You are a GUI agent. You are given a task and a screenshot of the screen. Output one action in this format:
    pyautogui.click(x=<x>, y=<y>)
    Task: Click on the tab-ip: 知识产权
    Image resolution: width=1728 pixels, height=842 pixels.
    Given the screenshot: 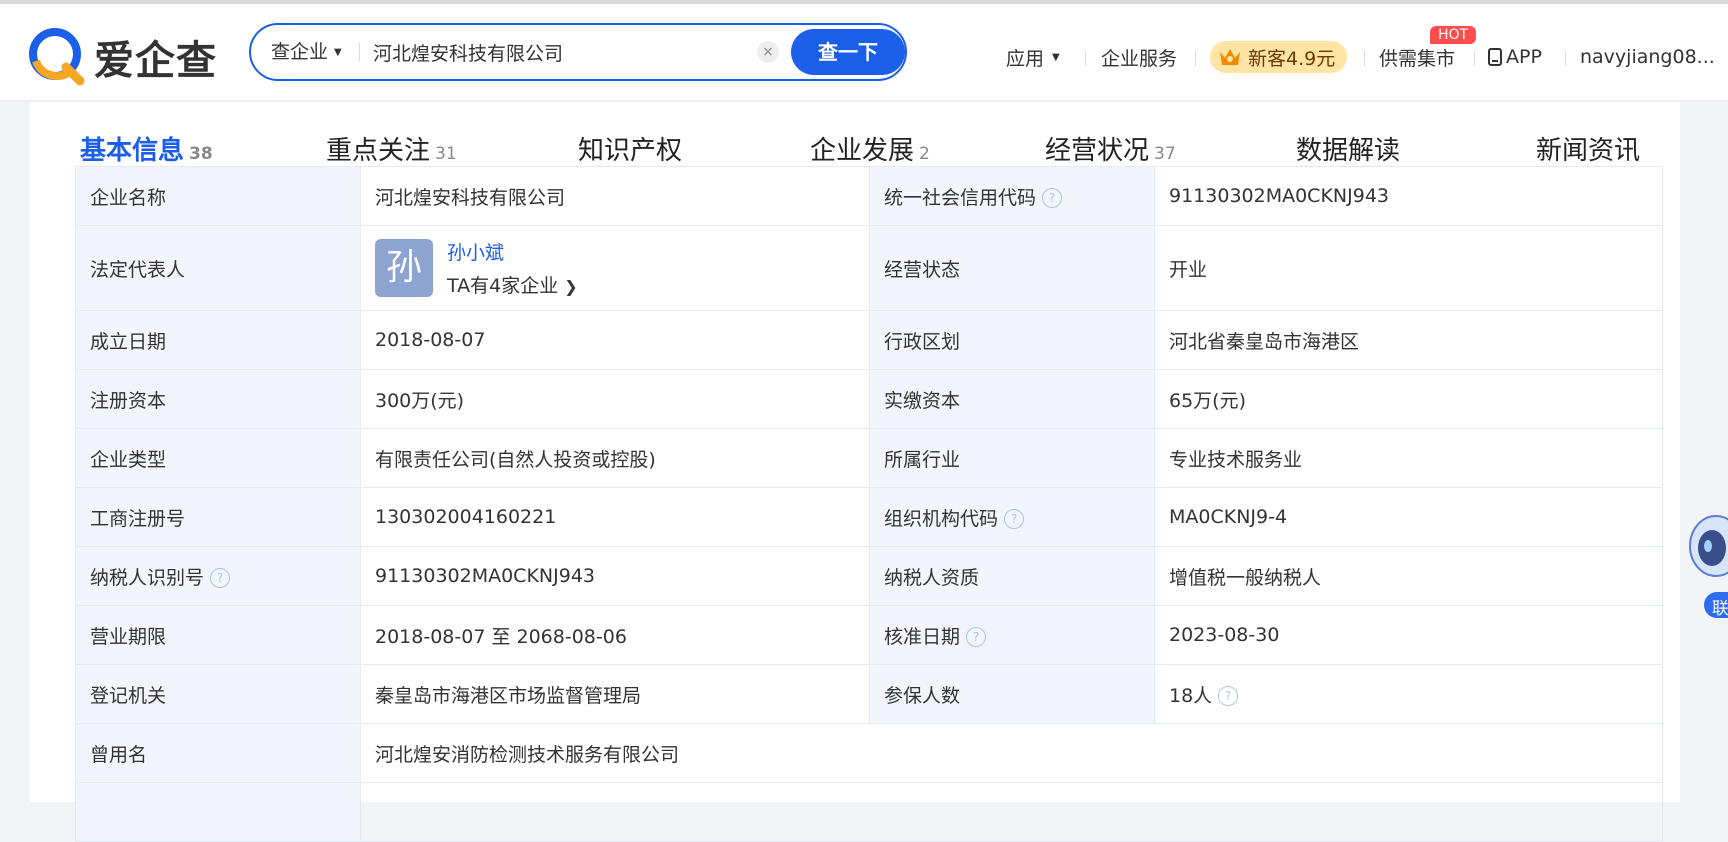 What is the action you would take?
    pyautogui.click(x=630, y=148)
    